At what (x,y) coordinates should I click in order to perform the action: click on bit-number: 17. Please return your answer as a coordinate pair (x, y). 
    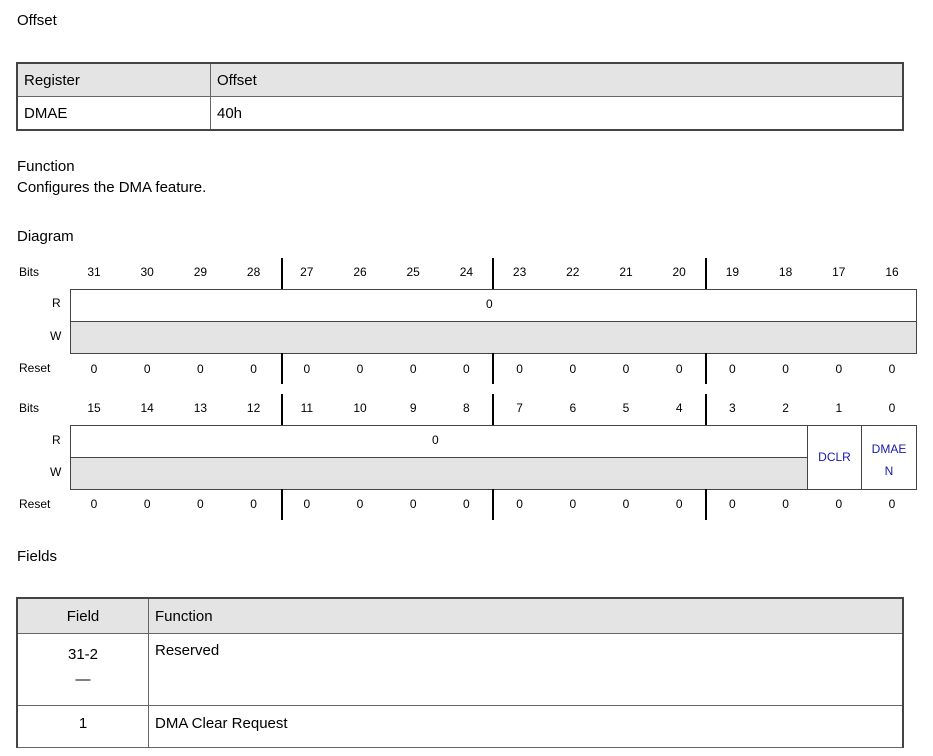
    Looking at the image, I should click on (839, 272).